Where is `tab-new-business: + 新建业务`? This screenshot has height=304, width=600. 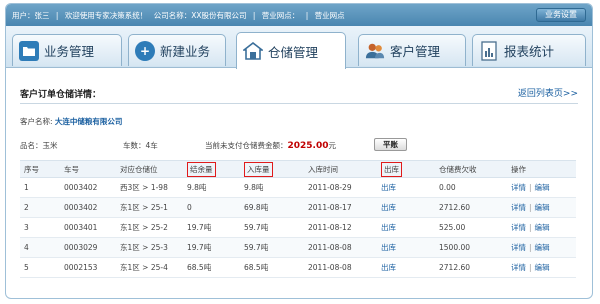
tab-new-business: + 新建业务 is located at coordinates (177, 50).